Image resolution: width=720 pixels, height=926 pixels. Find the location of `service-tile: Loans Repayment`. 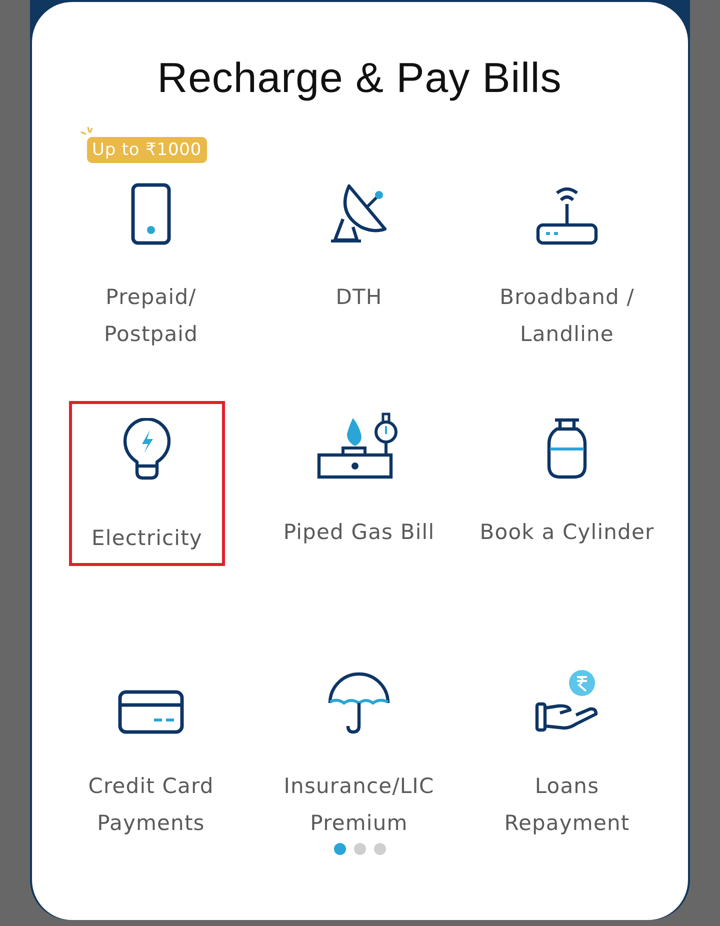

service-tile: Loans Repayment is located at coordinates (567, 746).